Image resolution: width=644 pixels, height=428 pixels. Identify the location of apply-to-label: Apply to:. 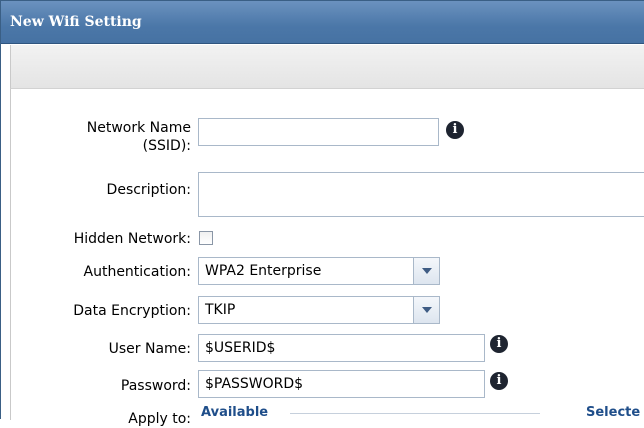
(159, 419).